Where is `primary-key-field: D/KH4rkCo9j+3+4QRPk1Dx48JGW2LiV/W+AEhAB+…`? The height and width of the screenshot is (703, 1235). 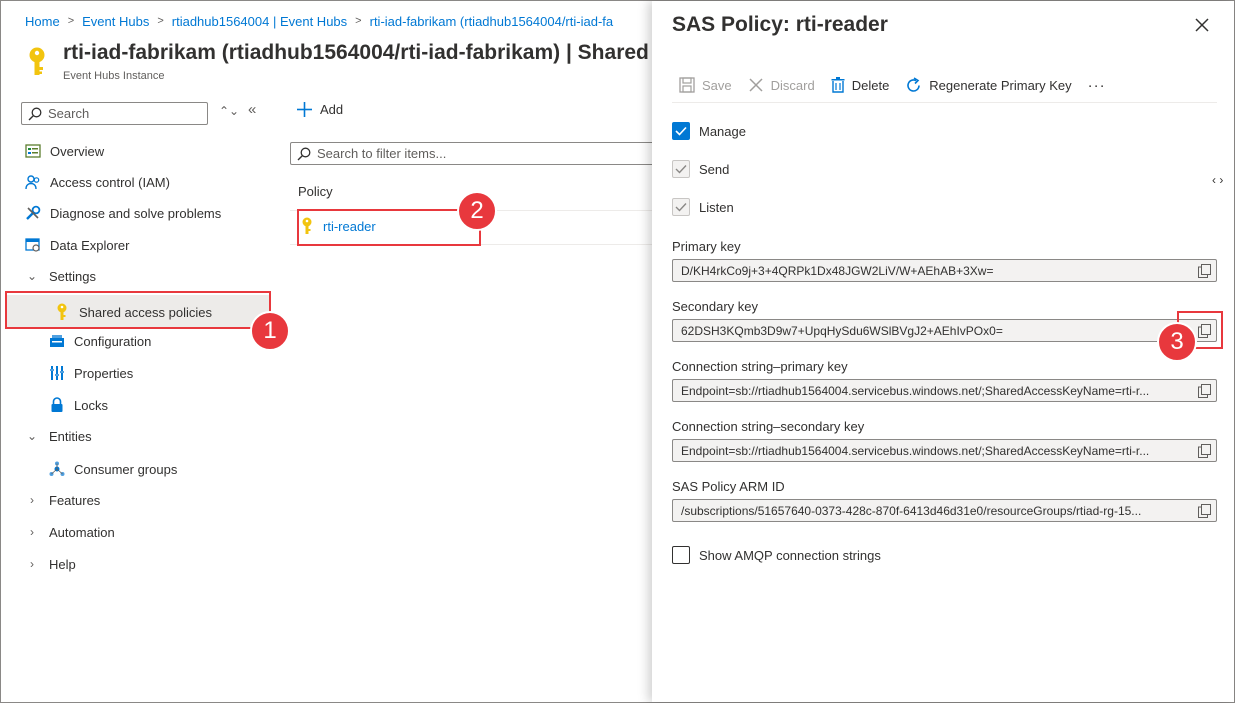 primary-key-field: D/KH4rkCo9j+3+4QRPk1Dx48JGW2LiV/W+AEhAB+… is located at coordinates (944, 270).